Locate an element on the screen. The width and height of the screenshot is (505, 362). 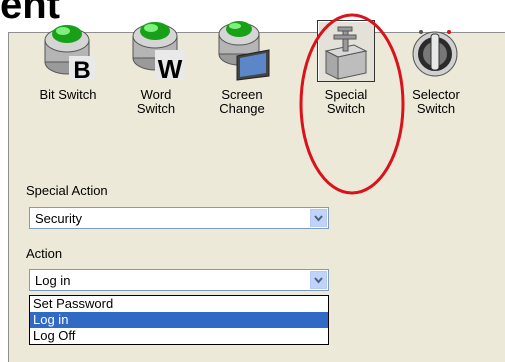
selector-switch-label-line1: Selector is located at coordinates (436, 94).